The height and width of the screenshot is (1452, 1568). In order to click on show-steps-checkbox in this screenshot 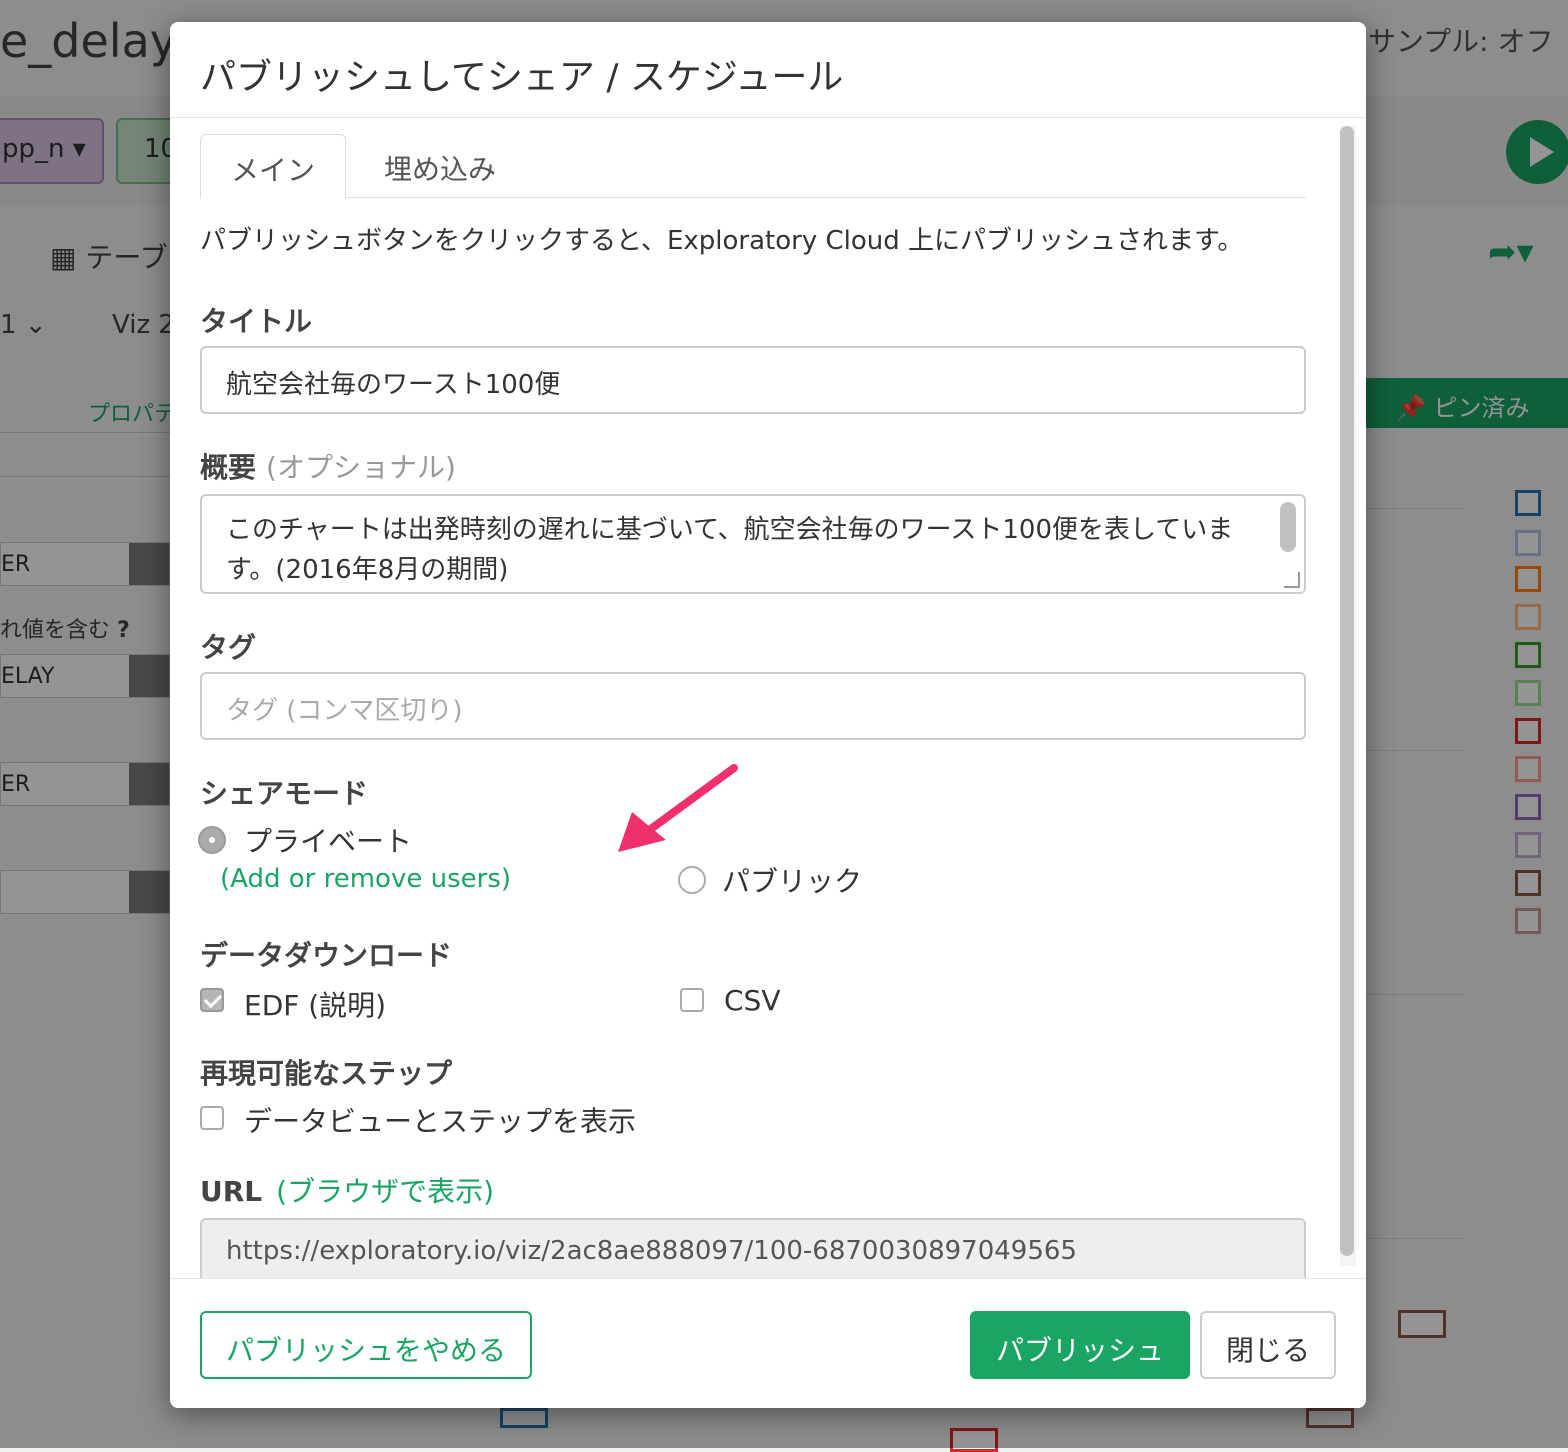, I will do `click(212, 1118)`.